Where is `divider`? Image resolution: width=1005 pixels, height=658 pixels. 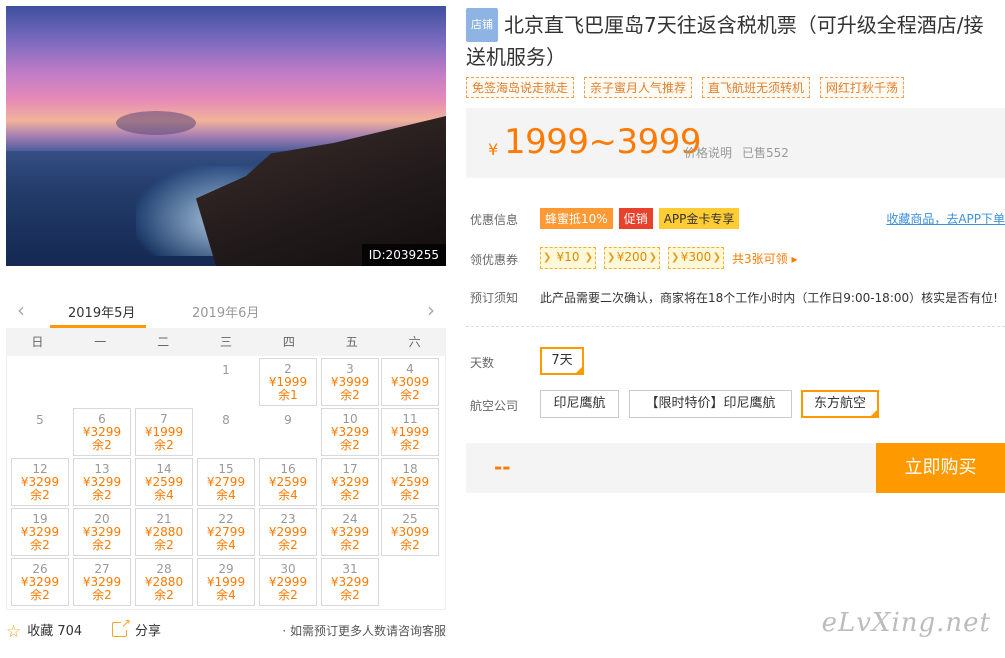 divider is located at coordinates (735, 326).